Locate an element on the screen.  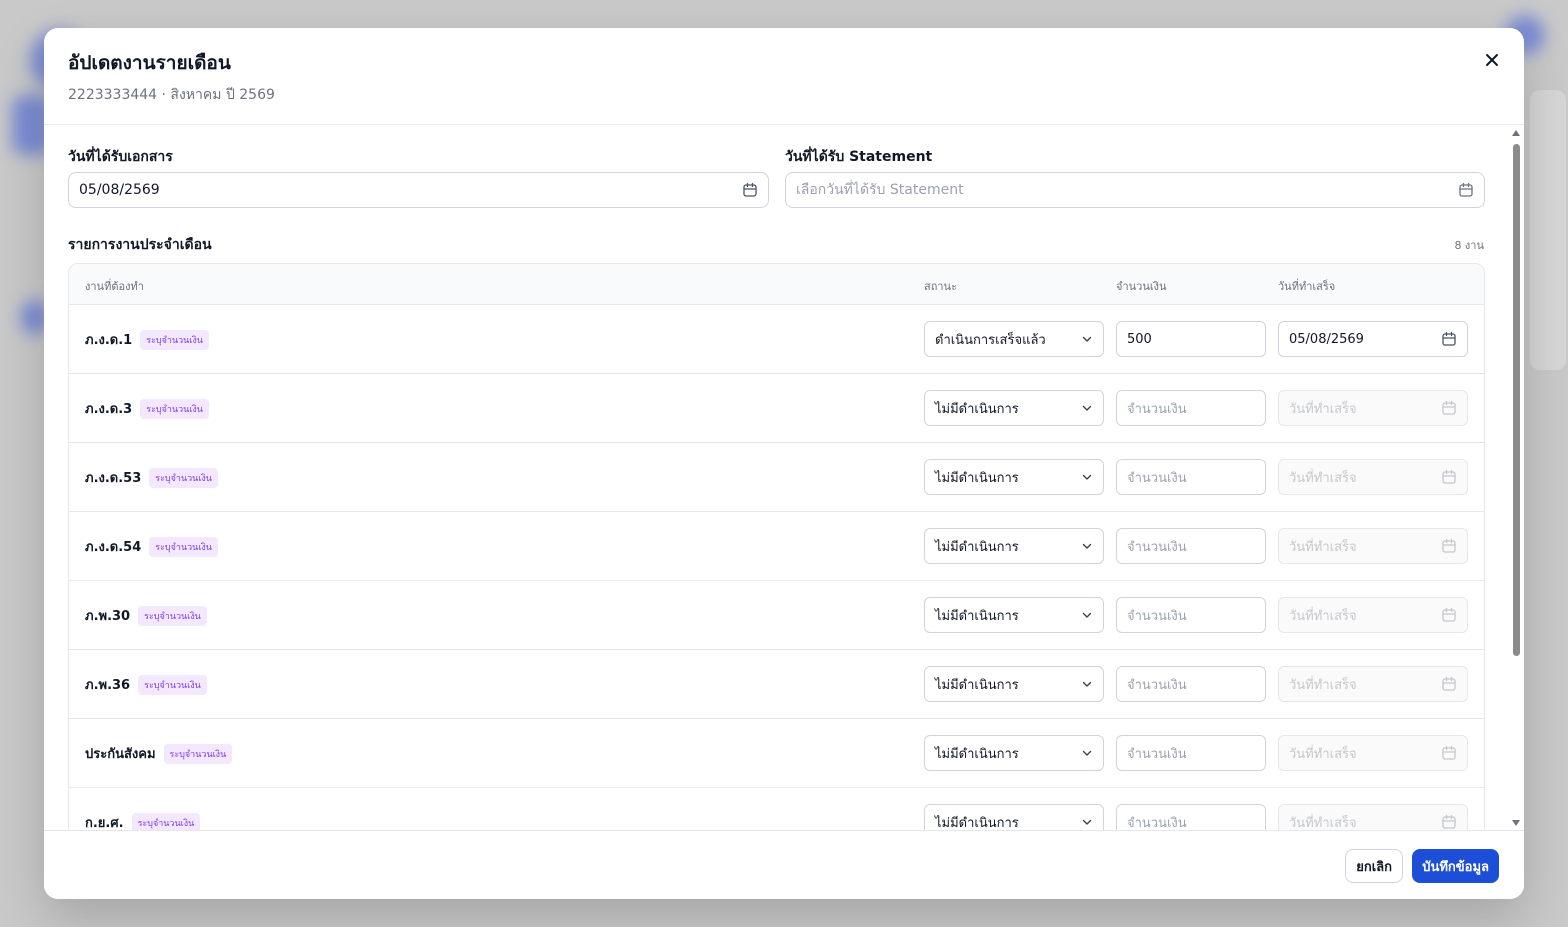
done-date-value: 05/08/2569 is located at coordinates (1326, 339).